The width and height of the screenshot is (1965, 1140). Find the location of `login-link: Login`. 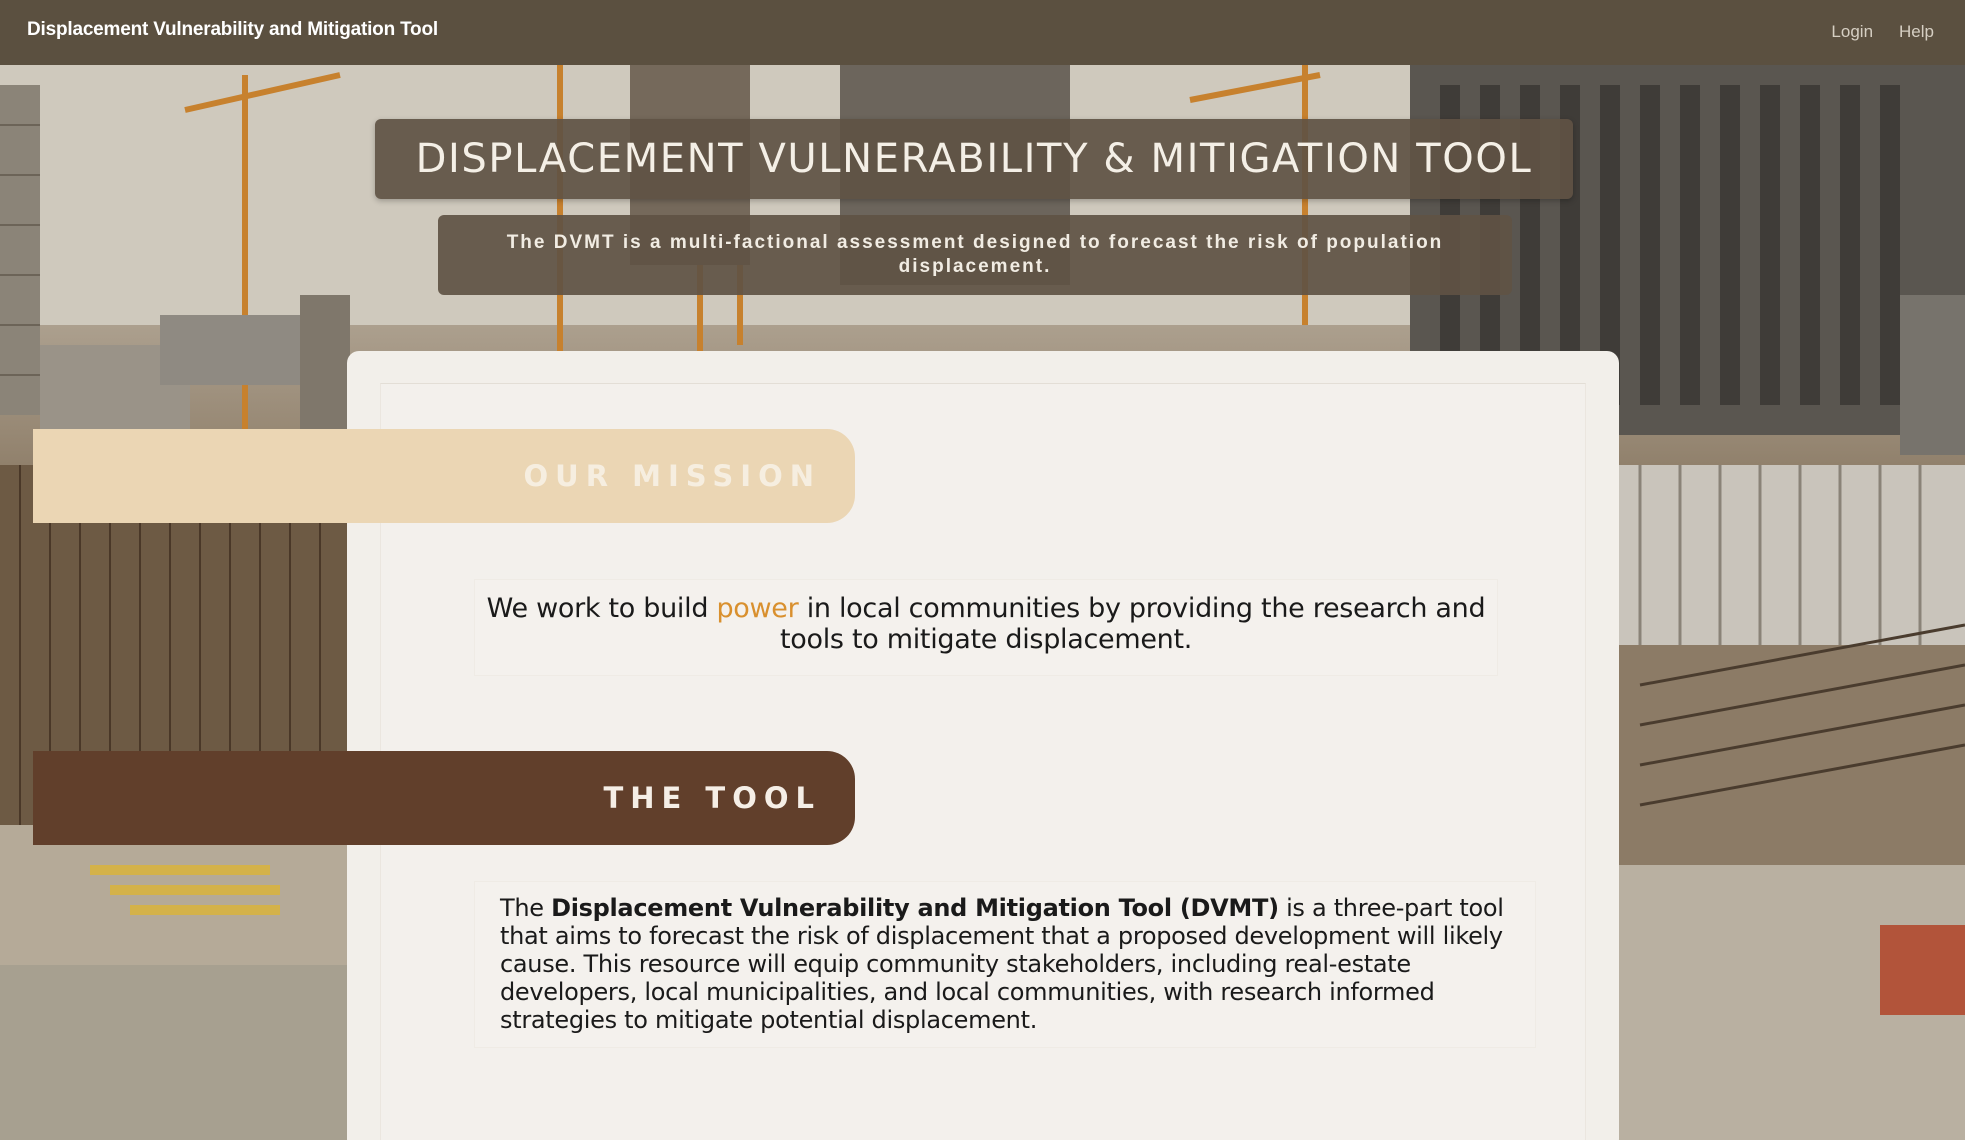

login-link: Login is located at coordinates (1852, 32).